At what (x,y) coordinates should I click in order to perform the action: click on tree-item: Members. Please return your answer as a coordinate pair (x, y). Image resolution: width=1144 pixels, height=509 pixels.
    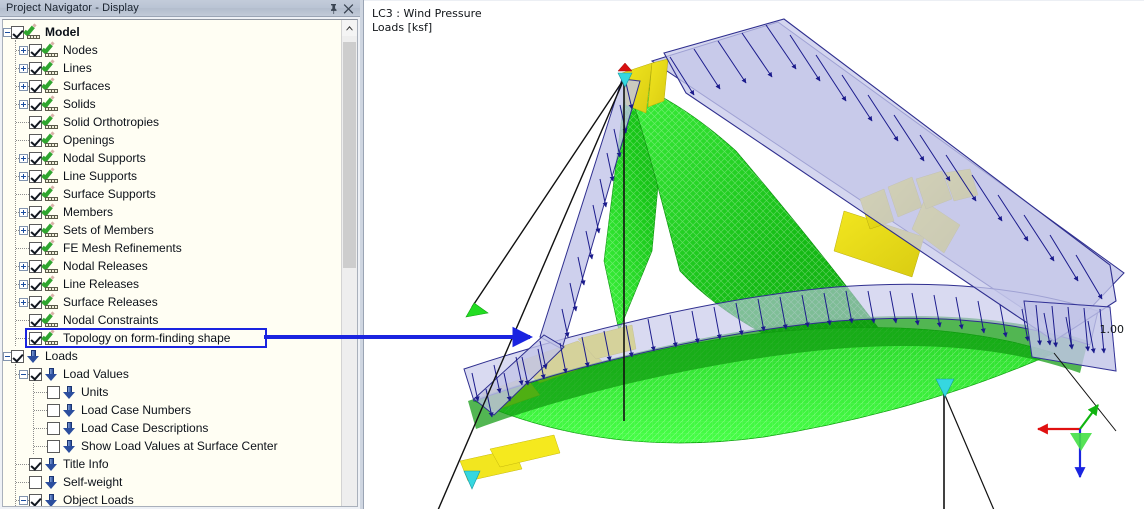
    Looking at the image, I should click on (172, 211).